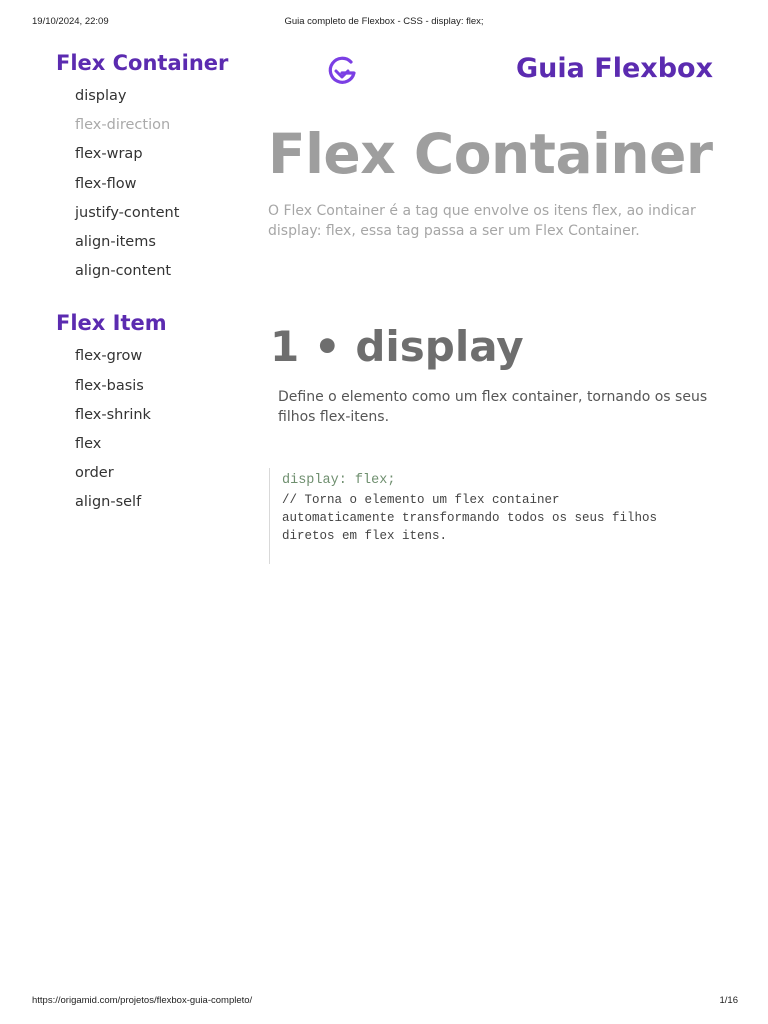 The height and width of the screenshot is (1024, 768). I want to click on sidebar-item-align-self: align-self, so click(165, 502).